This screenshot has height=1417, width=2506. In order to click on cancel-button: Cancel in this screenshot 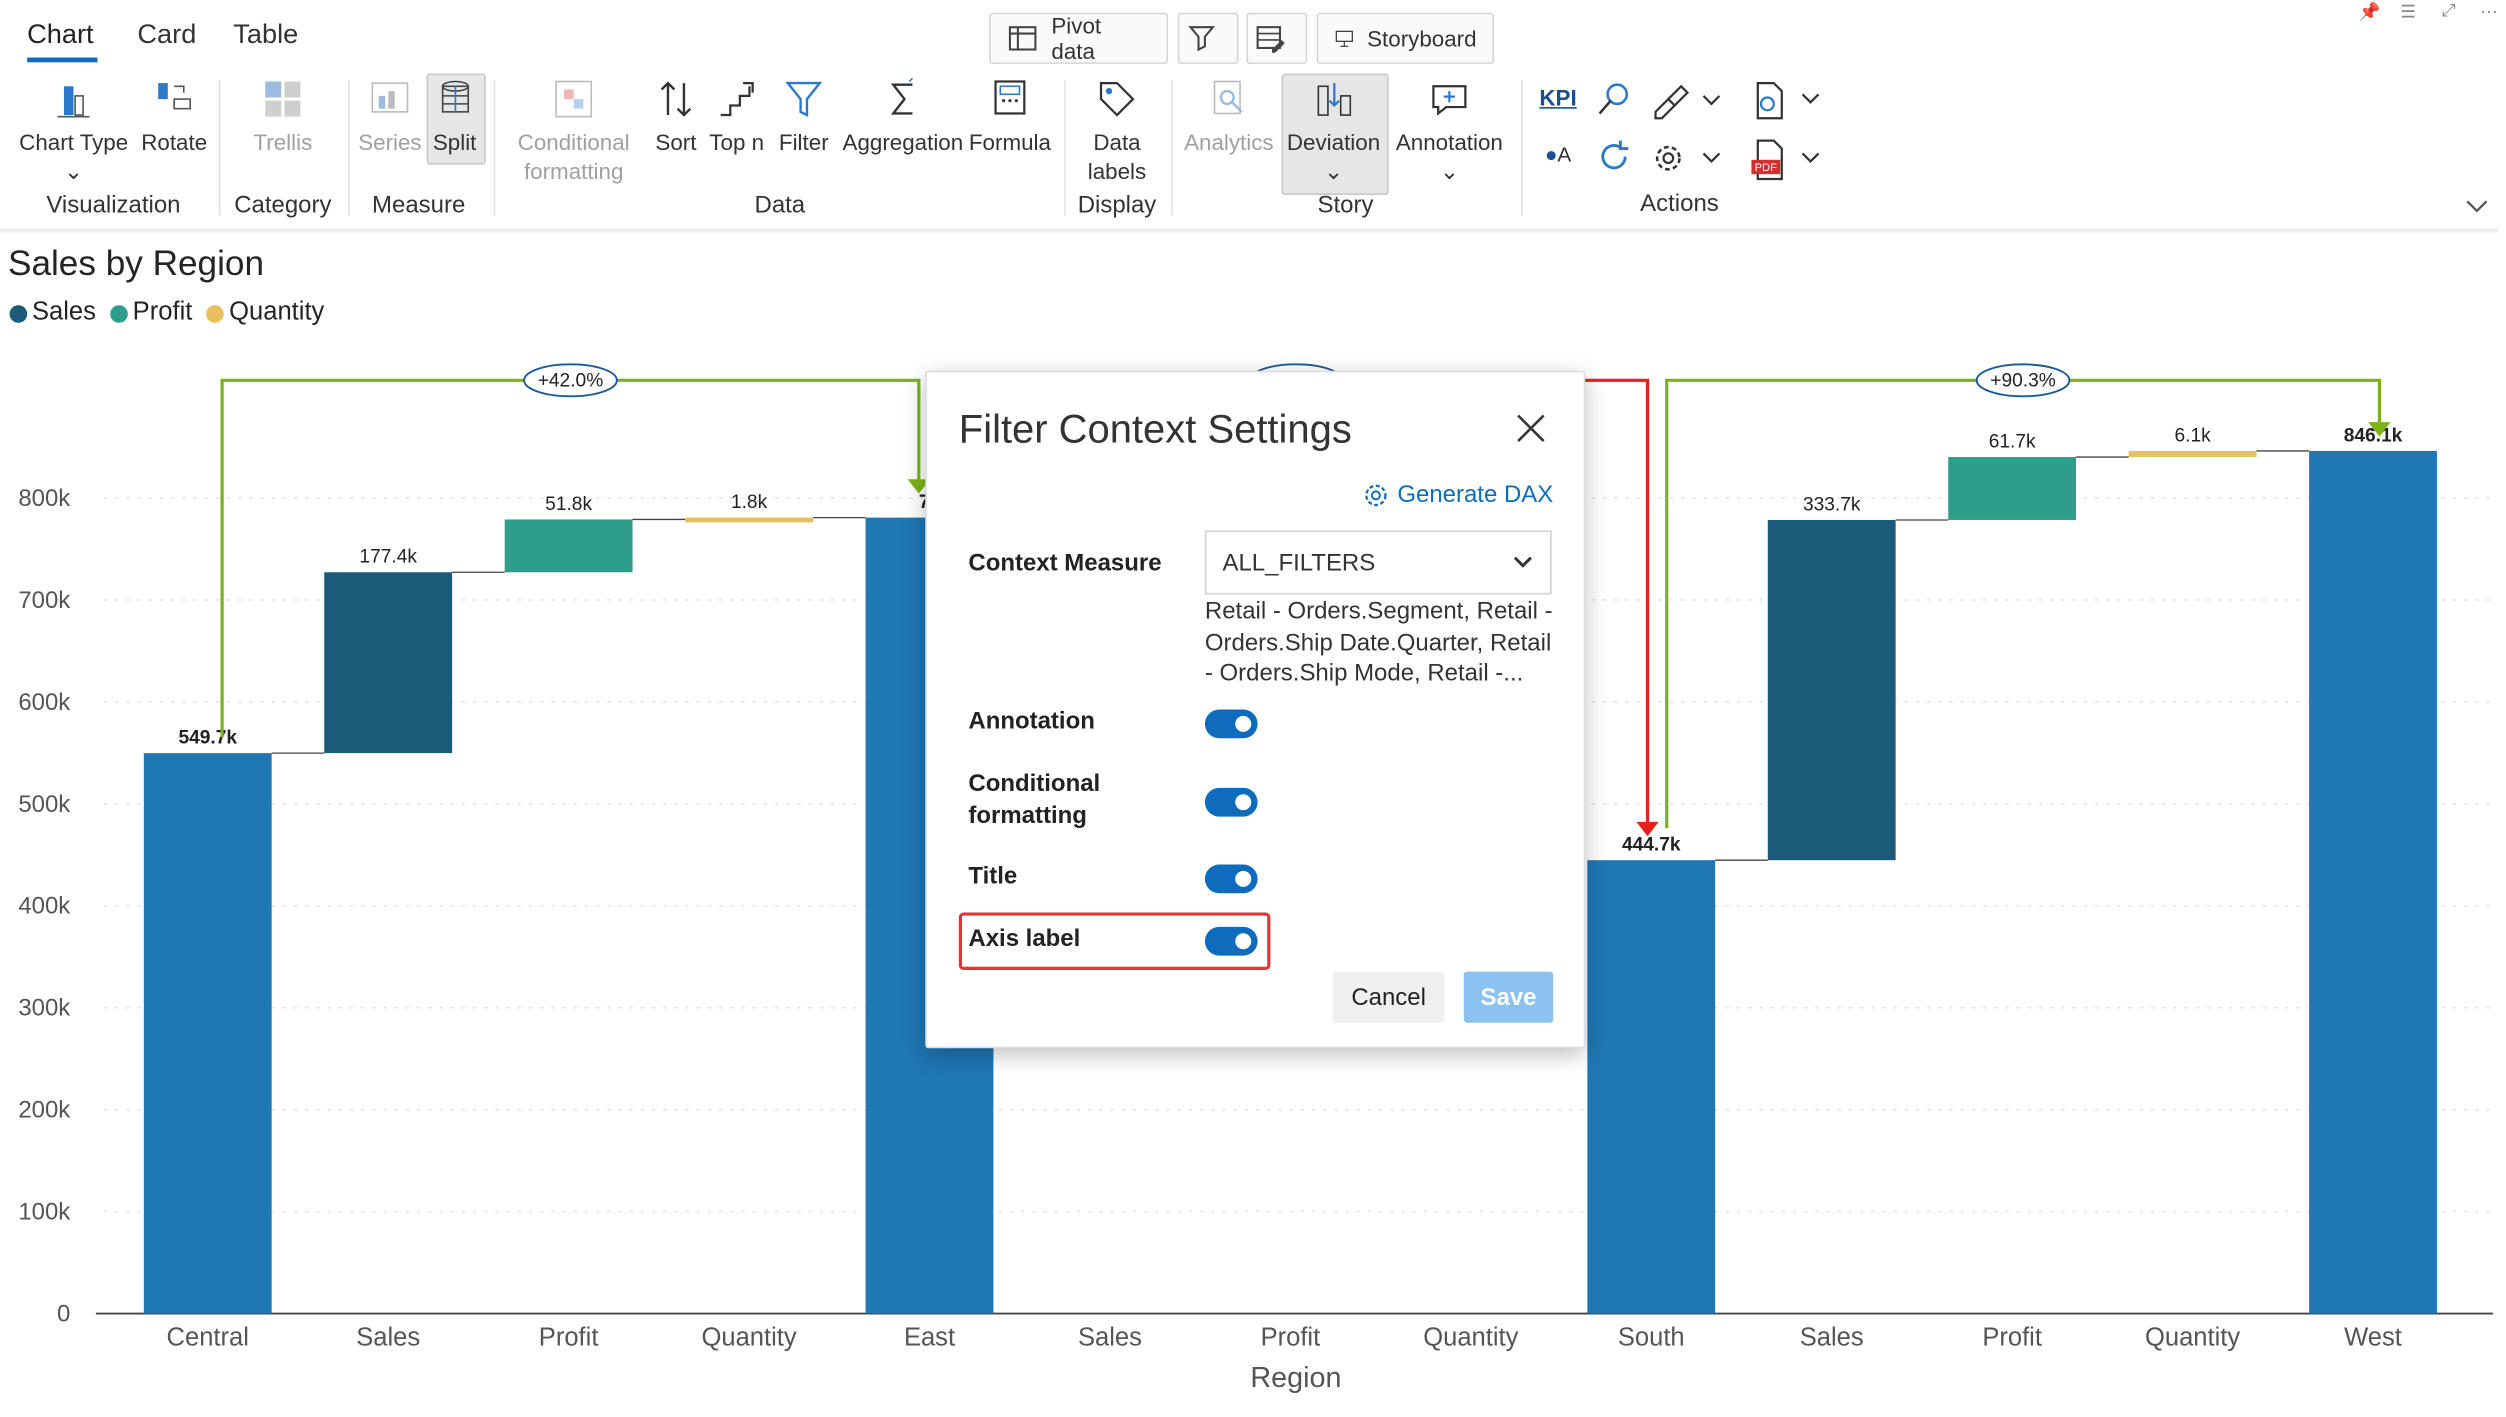, I will do `click(1388, 997)`.